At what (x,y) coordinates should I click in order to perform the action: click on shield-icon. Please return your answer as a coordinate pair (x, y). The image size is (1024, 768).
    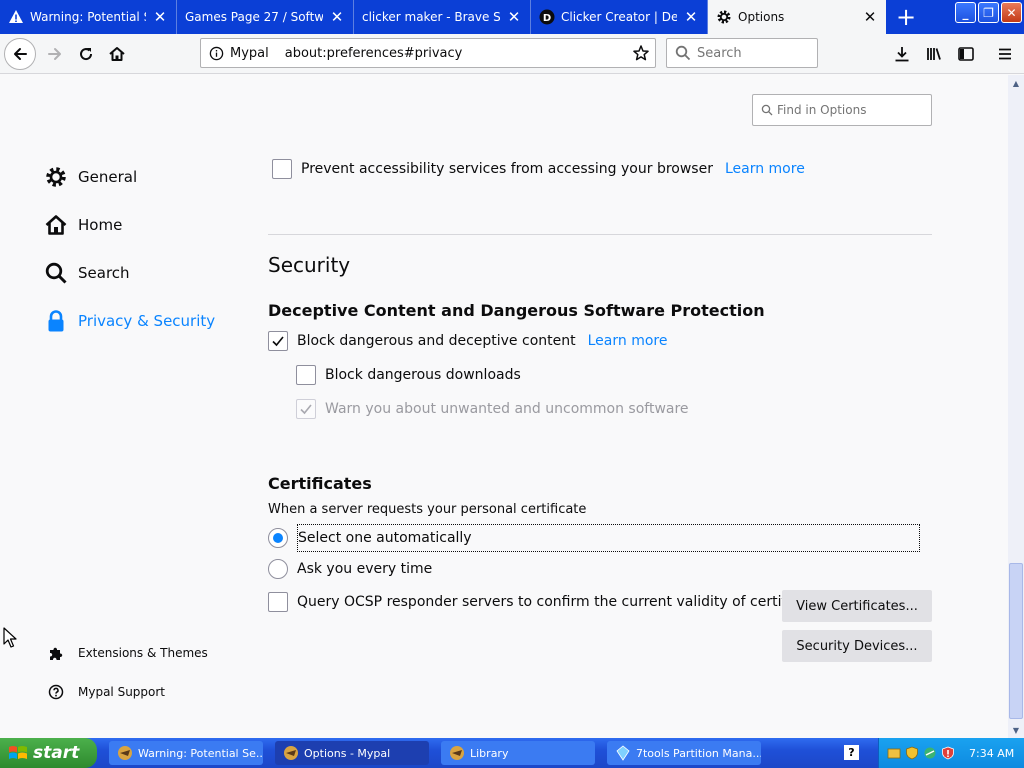
    Looking at the image, I should click on (912, 753).